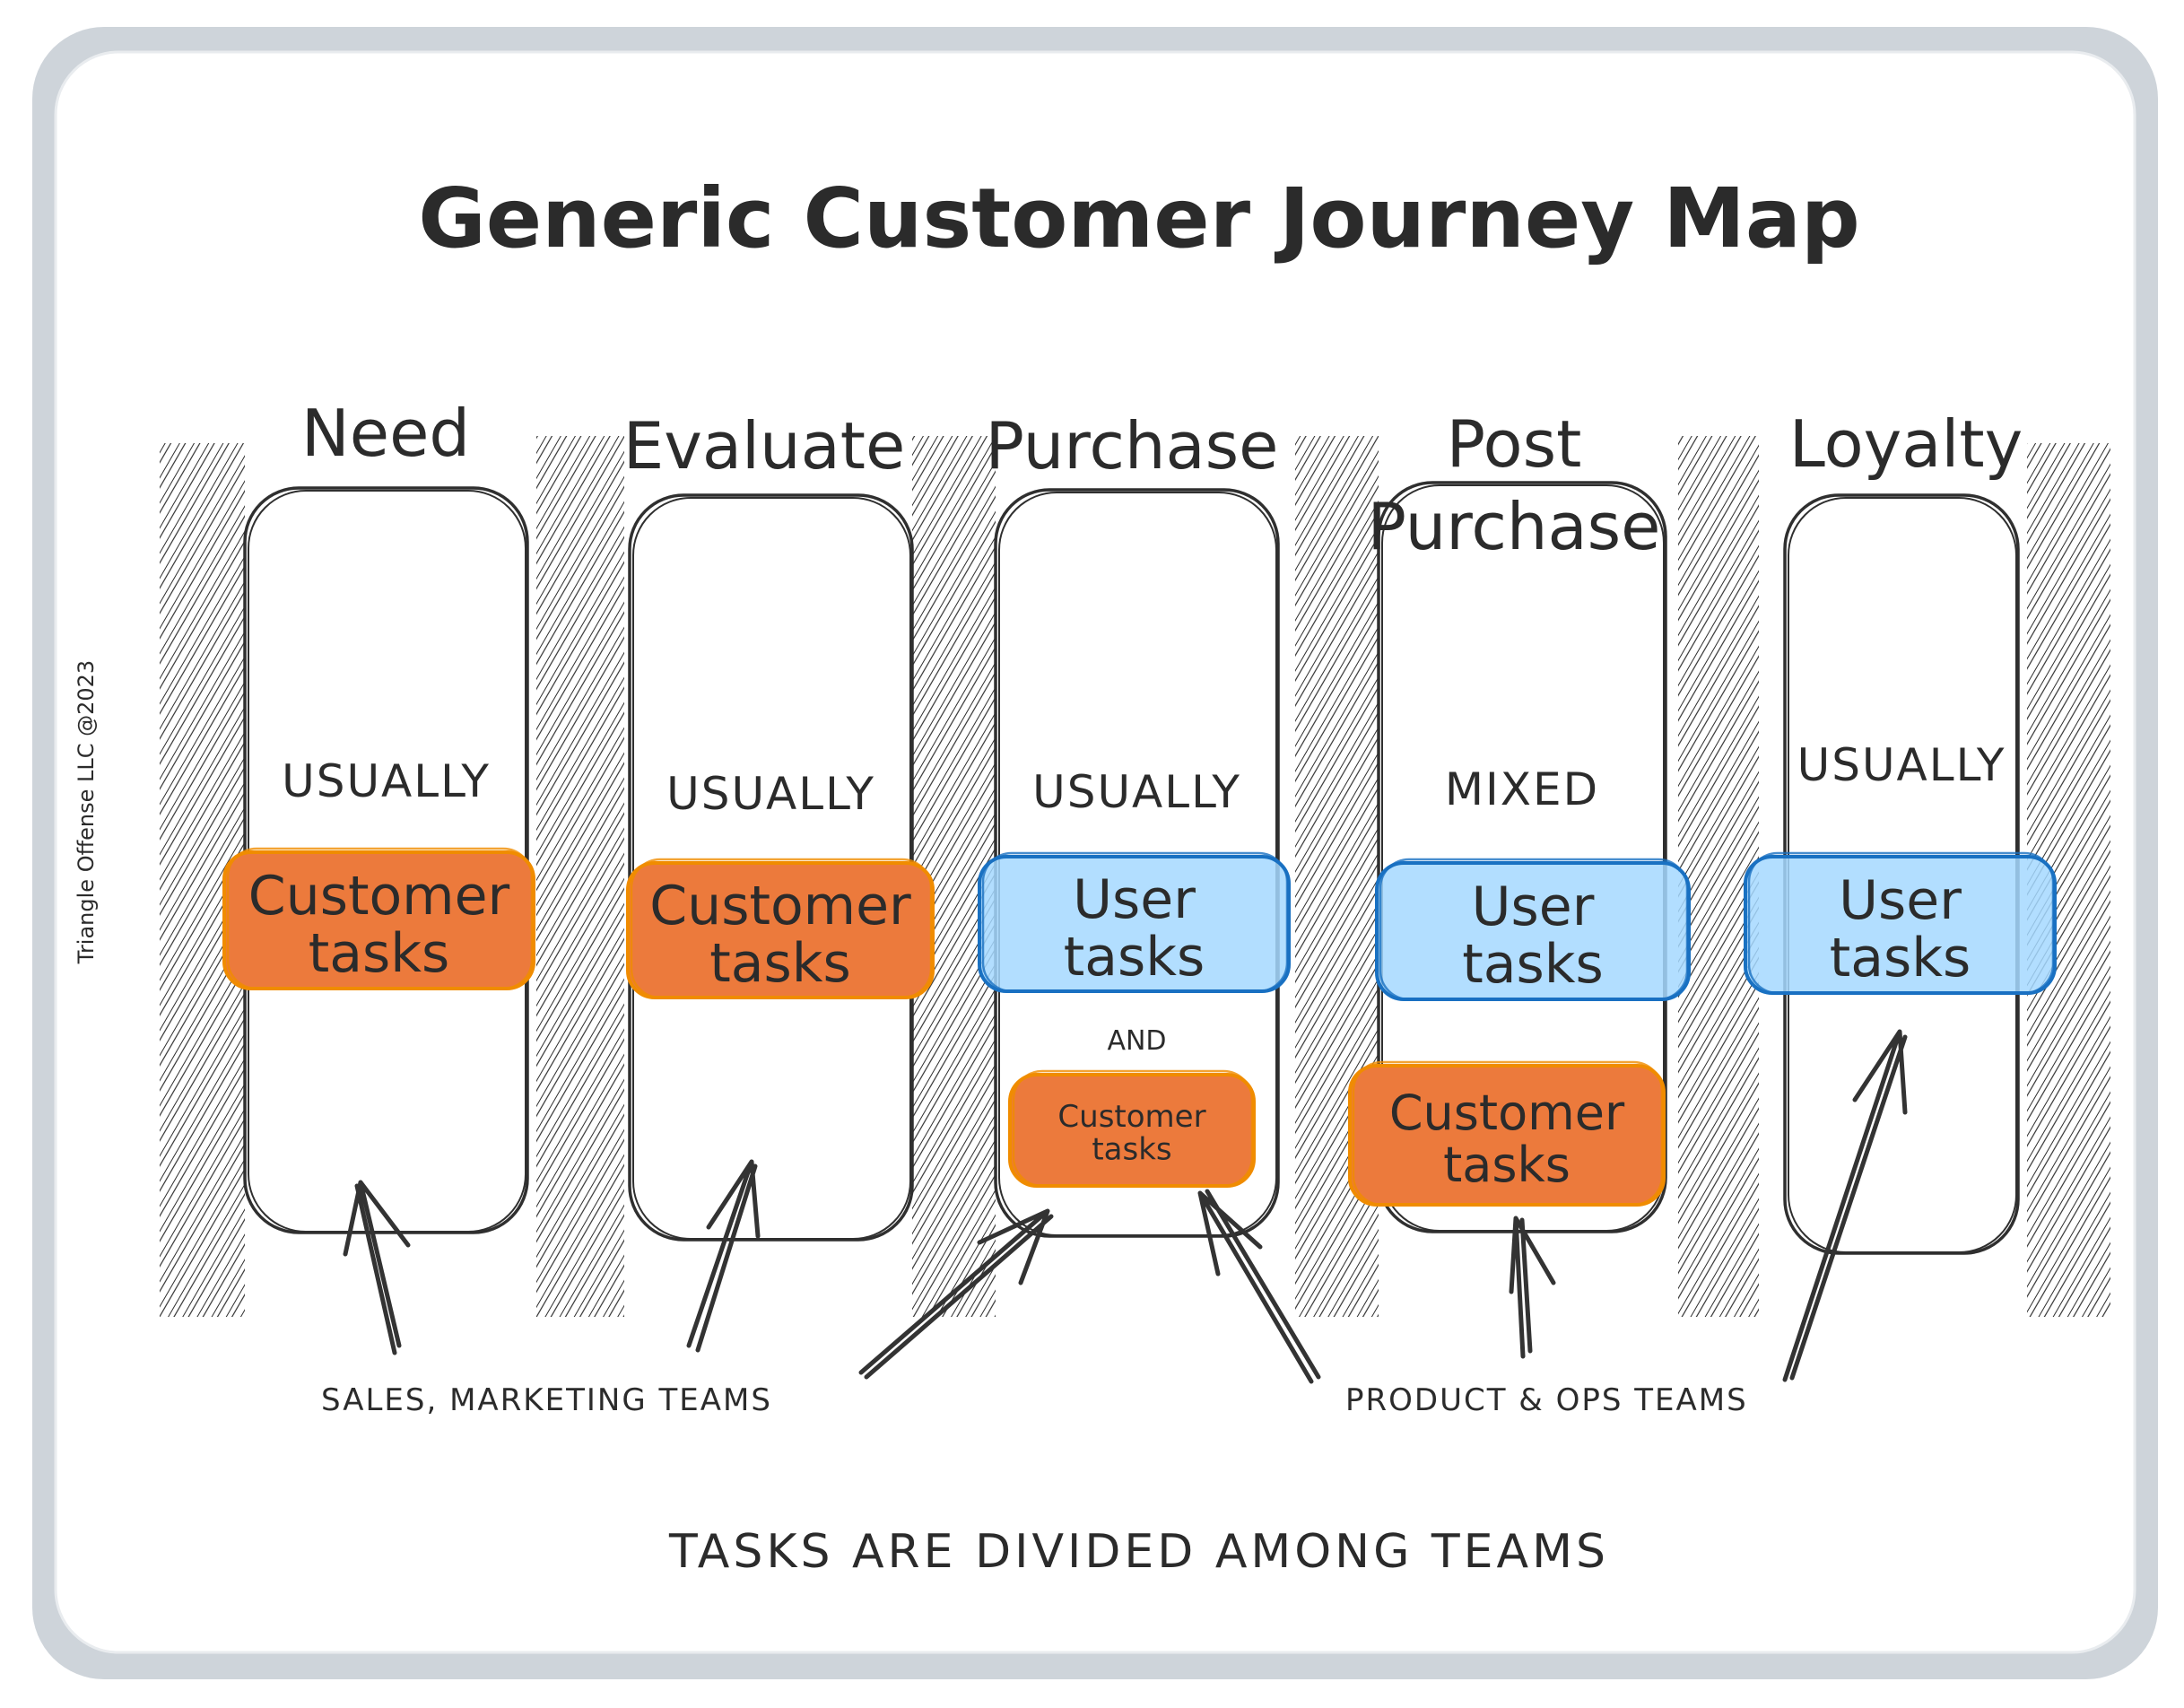 The height and width of the screenshot is (1708, 2184). I want to click on stage-column-evaluate: Evaluate USUALLY Customertasks, so click(779, 825).